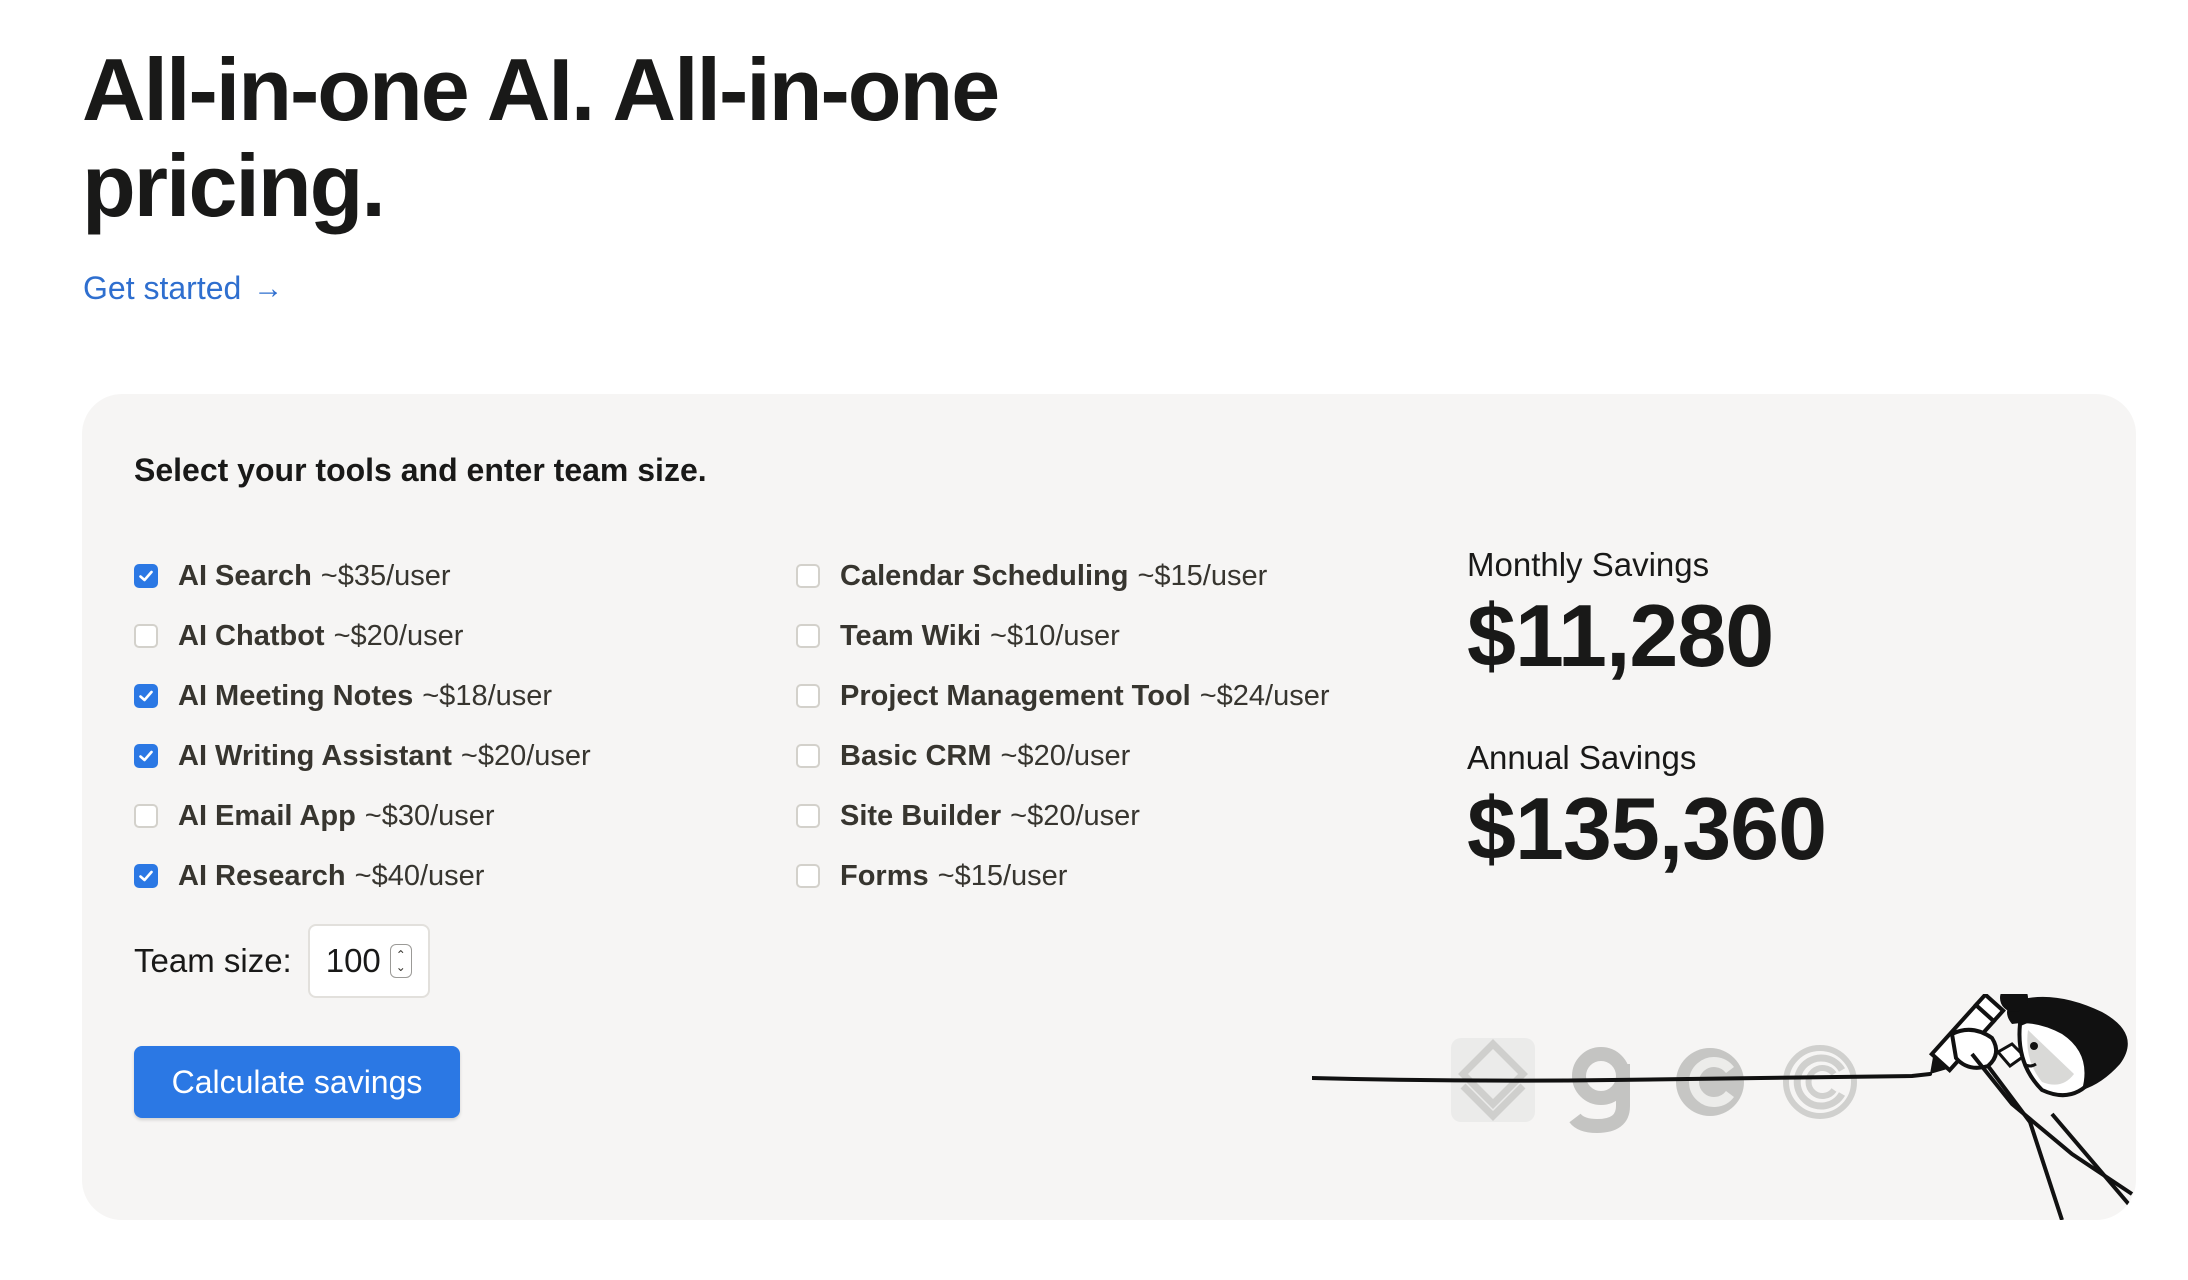 The width and height of the screenshot is (2188, 1280). I want to click on tool-name: AI Meeting Notes, so click(296, 695).